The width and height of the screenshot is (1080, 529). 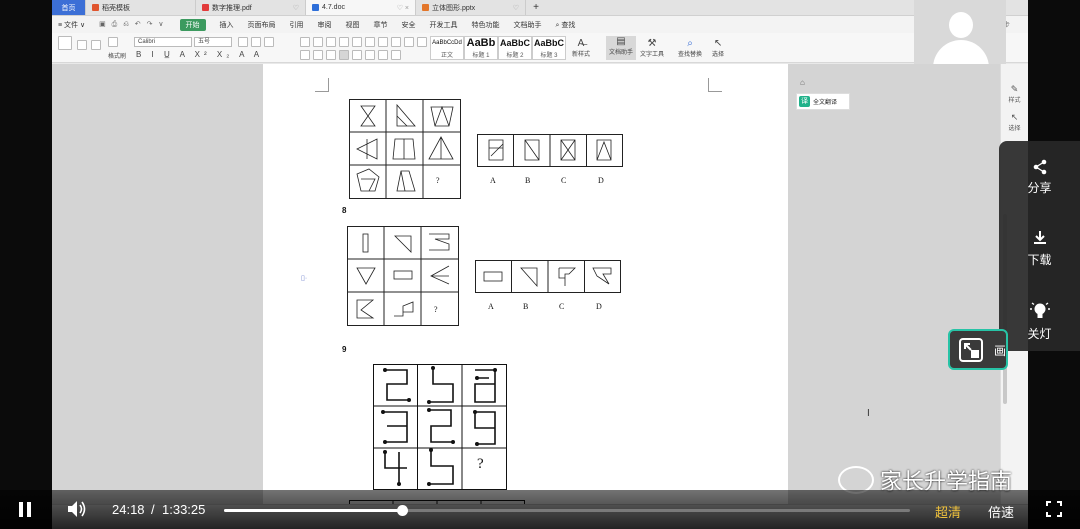 I want to click on menu-references: 引用, so click(x=297, y=25).